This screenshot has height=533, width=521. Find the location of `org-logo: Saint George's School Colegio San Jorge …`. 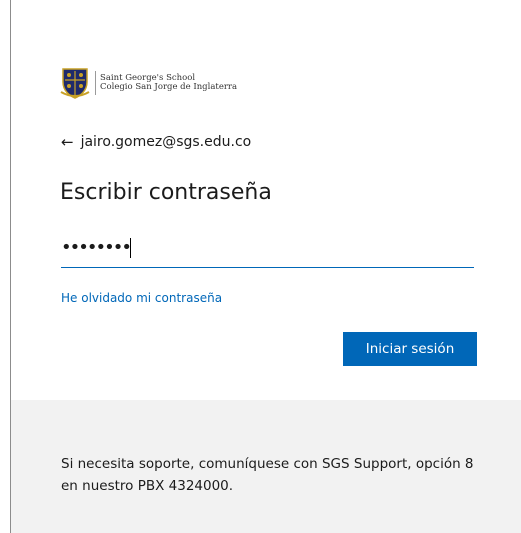

org-logo: Saint George's School Colegio San Jorge … is located at coordinates (148, 83).